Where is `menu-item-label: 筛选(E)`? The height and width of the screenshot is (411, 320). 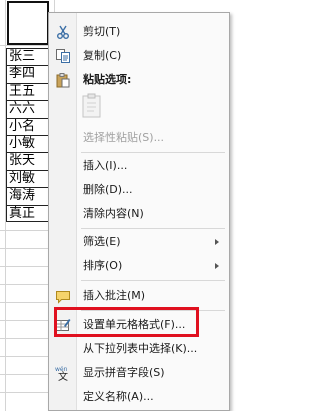 menu-item-label: 筛选(E) is located at coordinates (102, 241).